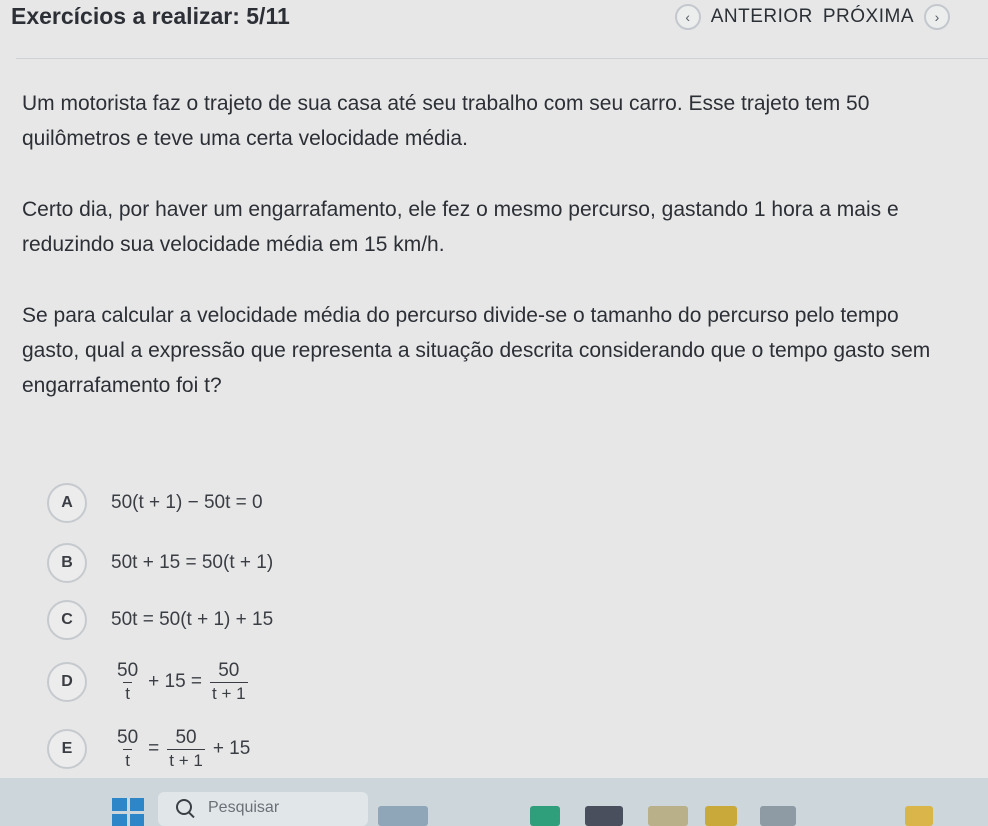 The image size is (988, 826). What do you see at coordinates (502, 58) in the screenshot?
I see `divider` at bounding box center [502, 58].